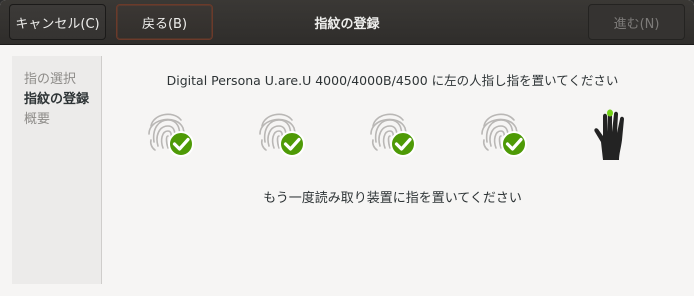 The width and height of the screenshot is (694, 296). Describe the element at coordinates (37, 119) in the screenshot. I see `sidebar-item-summary: 概要` at that location.